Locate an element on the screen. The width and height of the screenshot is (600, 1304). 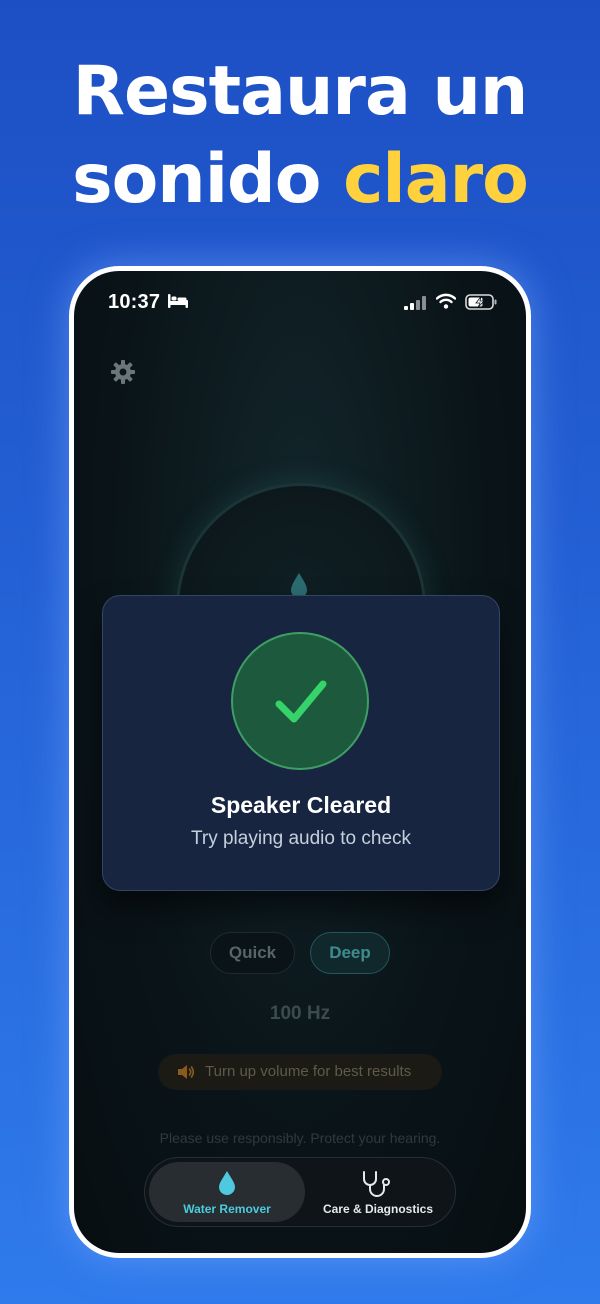
promo-headline: Restaura un sonido claro is located at coordinates (300, 136).